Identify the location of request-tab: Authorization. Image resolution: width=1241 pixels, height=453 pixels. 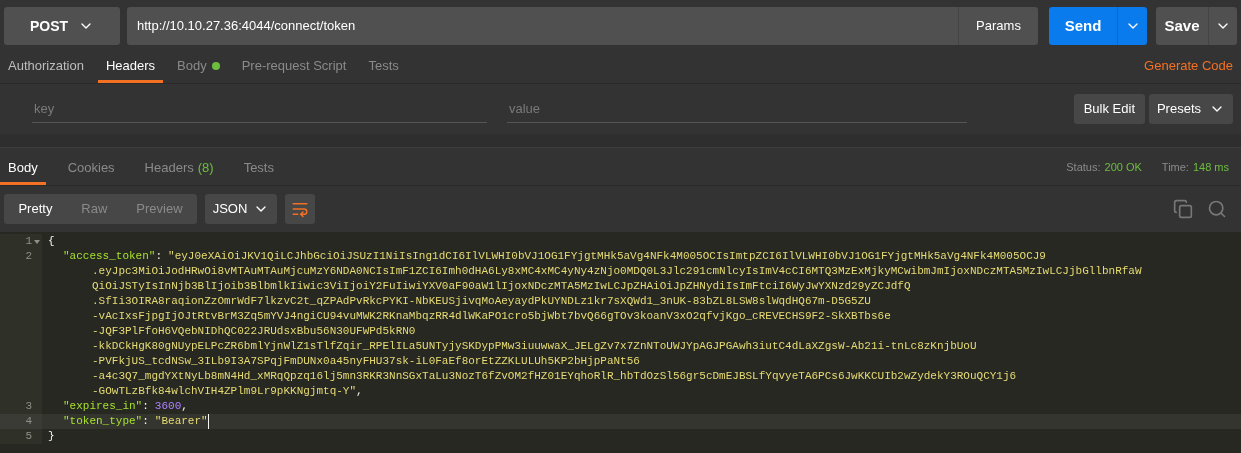
(46, 67).